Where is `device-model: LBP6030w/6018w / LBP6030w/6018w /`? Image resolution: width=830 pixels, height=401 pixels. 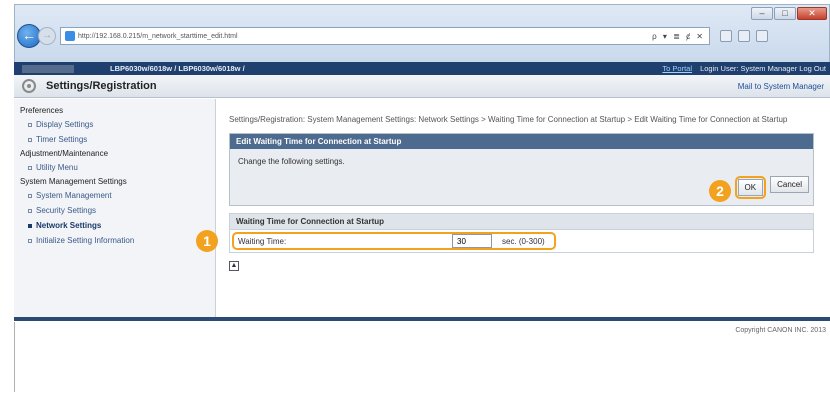 device-model: LBP6030w/6018w / LBP6030w/6018w / is located at coordinates (177, 68).